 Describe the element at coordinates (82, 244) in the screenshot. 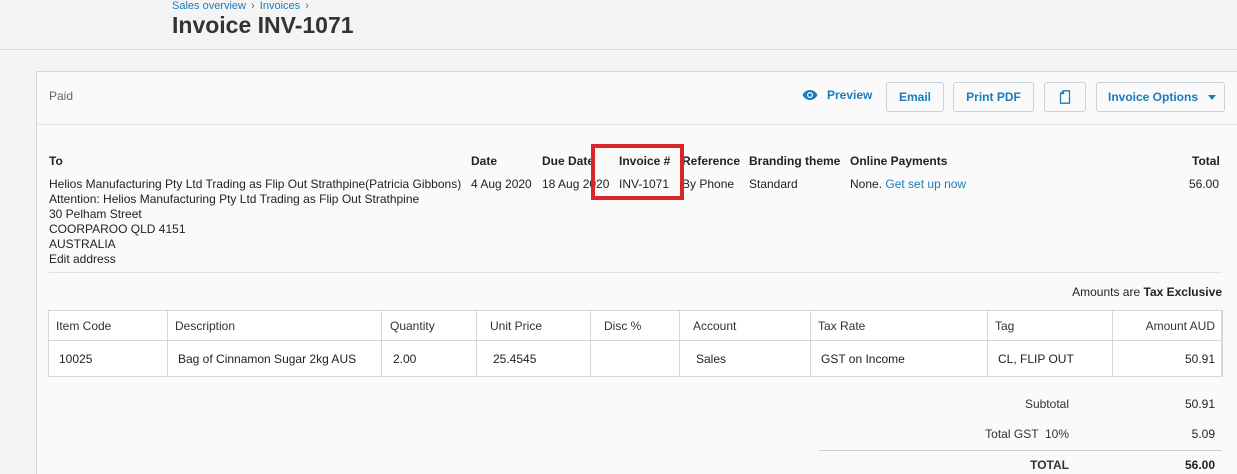

I see `address-line: AUSTRALIA` at that location.